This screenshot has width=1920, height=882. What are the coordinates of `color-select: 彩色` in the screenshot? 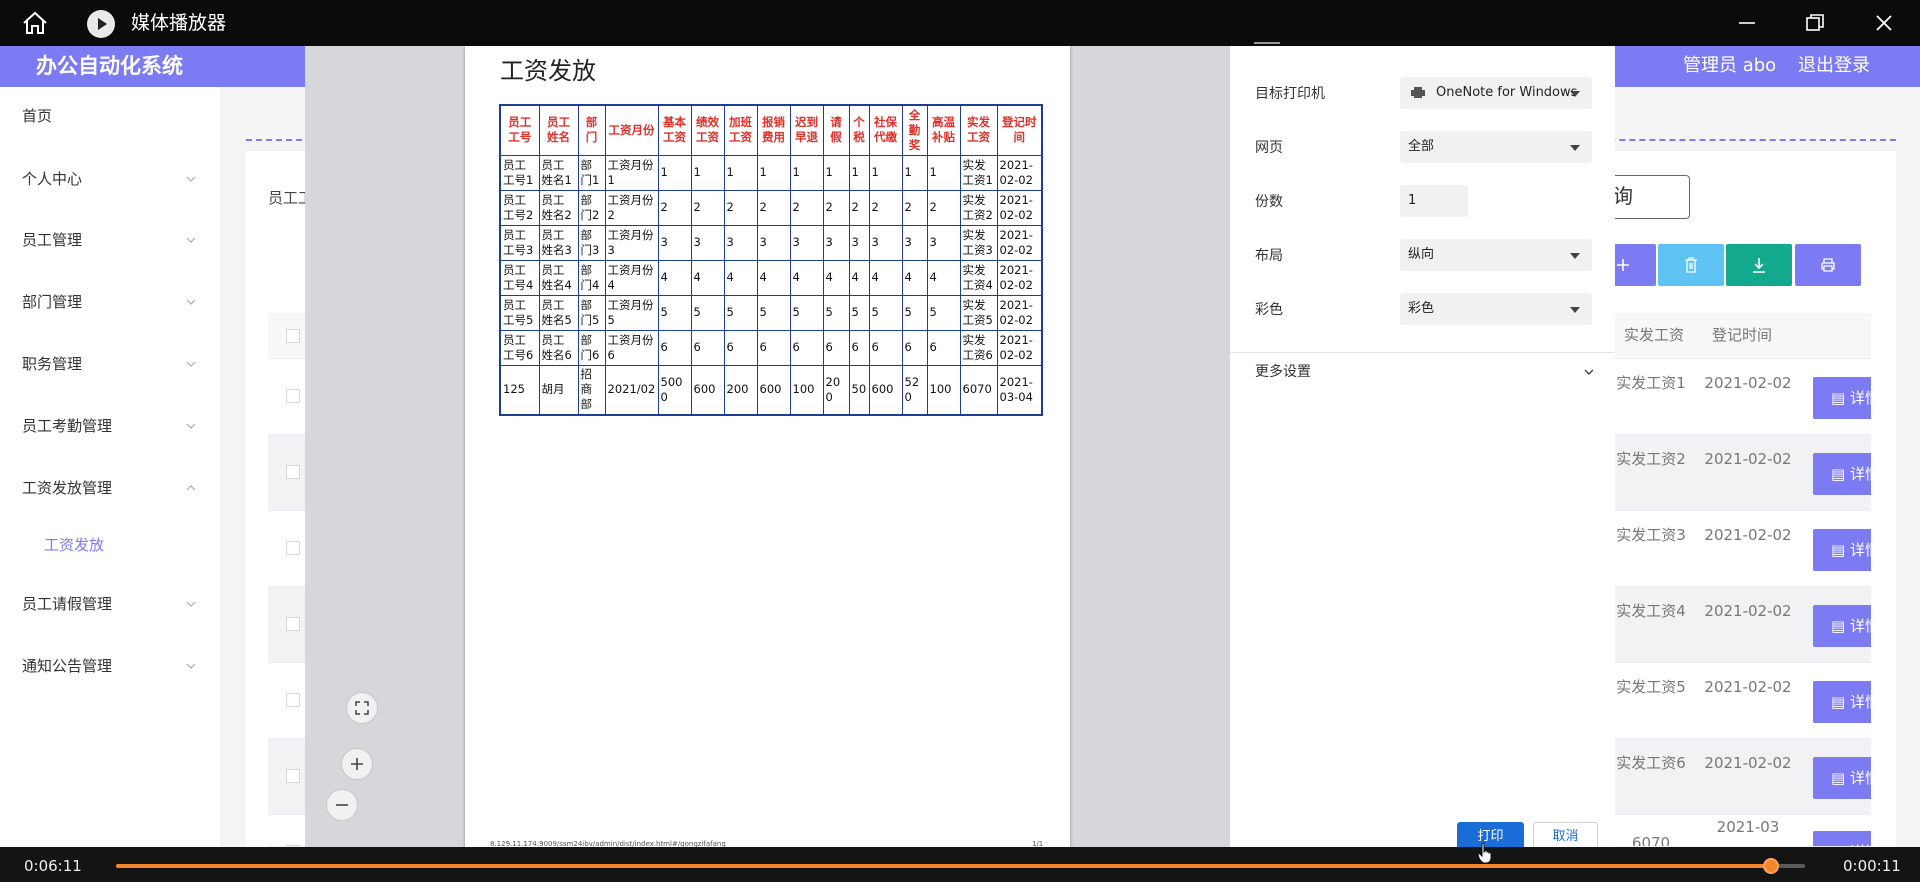 It's located at (1496, 309).